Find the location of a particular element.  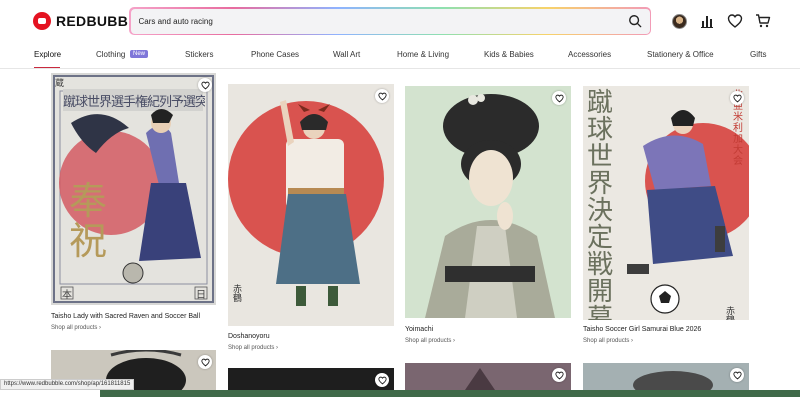

artwork-vertical-text: 蹴球世界決定戦開幕 is located at coordinates (600, 204).